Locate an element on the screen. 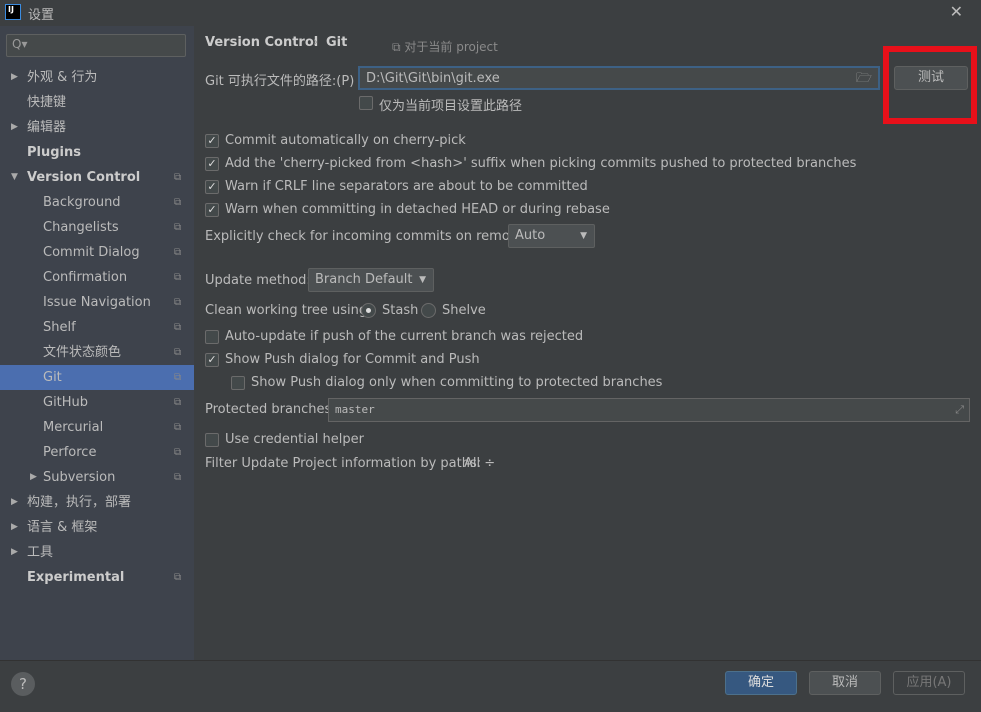 The width and height of the screenshot is (981, 712). protected-branches-input: master ⤢ is located at coordinates (649, 410).